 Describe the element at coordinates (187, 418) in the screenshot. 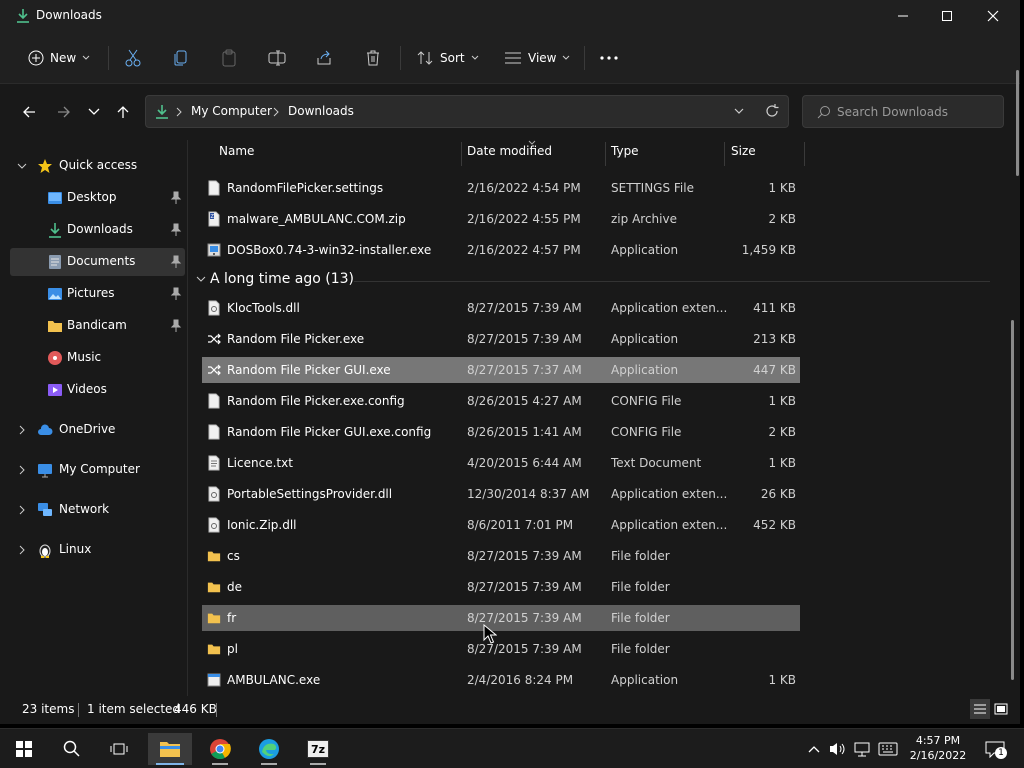

I see `pane-divider` at that location.